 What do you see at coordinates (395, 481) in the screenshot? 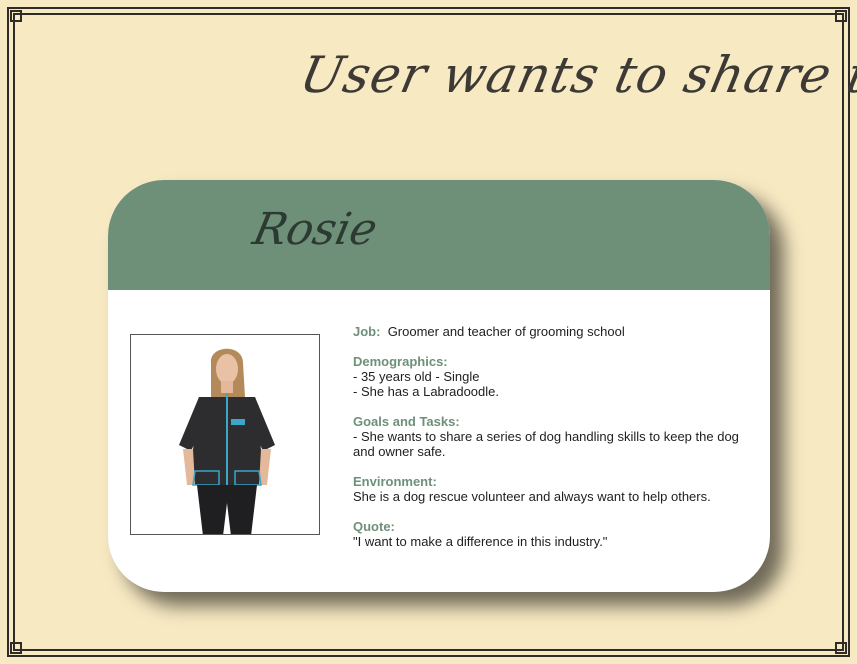
I see `environment-label: Environment:` at bounding box center [395, 481].